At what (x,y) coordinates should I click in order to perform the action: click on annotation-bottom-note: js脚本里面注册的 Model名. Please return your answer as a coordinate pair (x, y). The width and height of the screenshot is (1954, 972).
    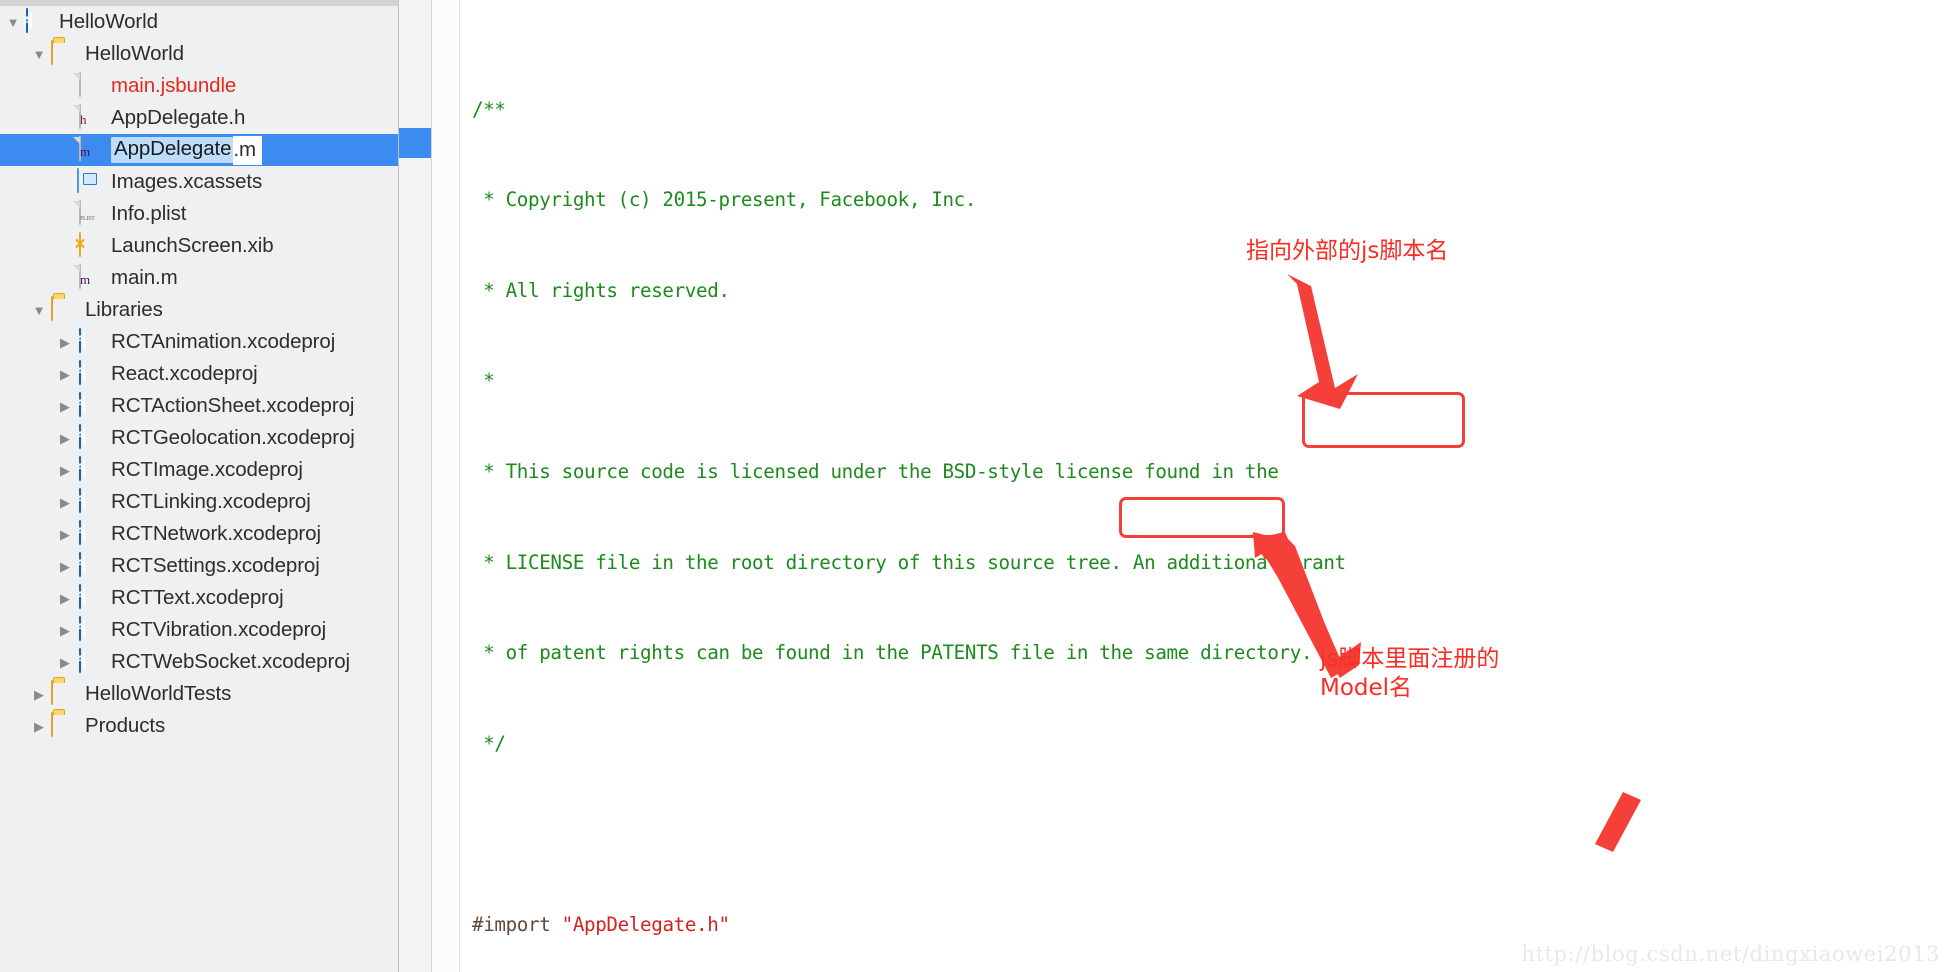
    Looking at the image, I should click on (1410, 673).